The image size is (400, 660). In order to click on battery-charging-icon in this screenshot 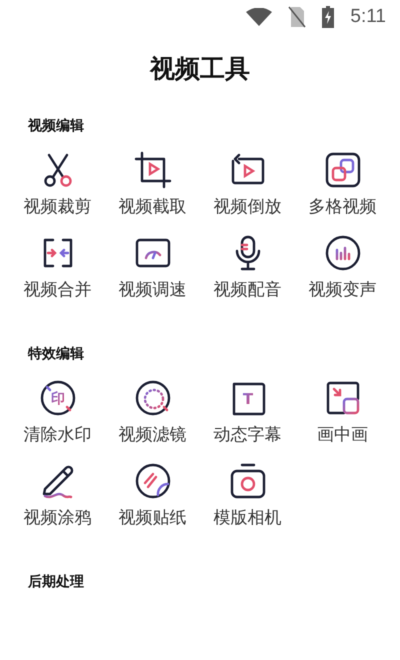, I will do `click(328, 17)`.